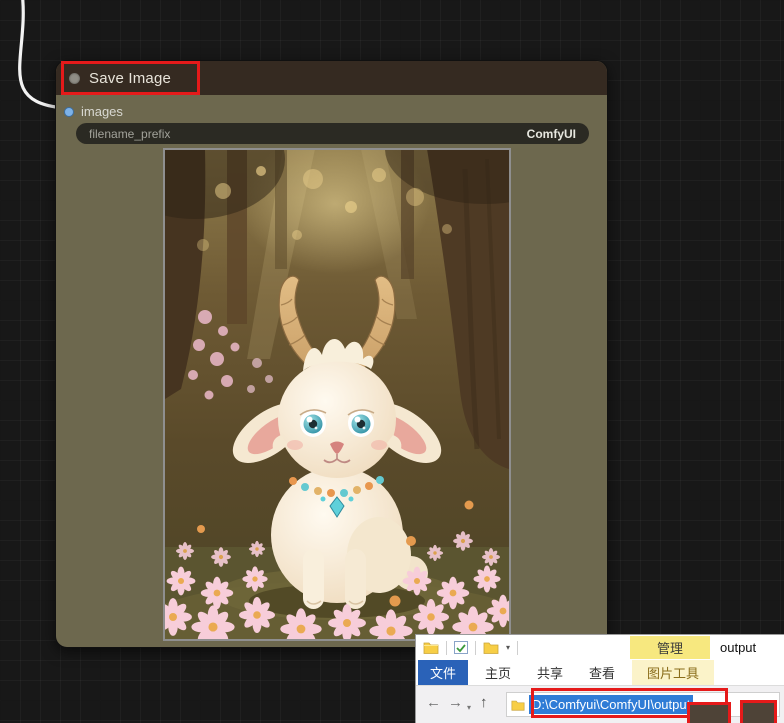 The image size is (784, 723). Describe the element at coordinates (443, 672) in the screenshot. I see `tab-file: 文件` at that location.